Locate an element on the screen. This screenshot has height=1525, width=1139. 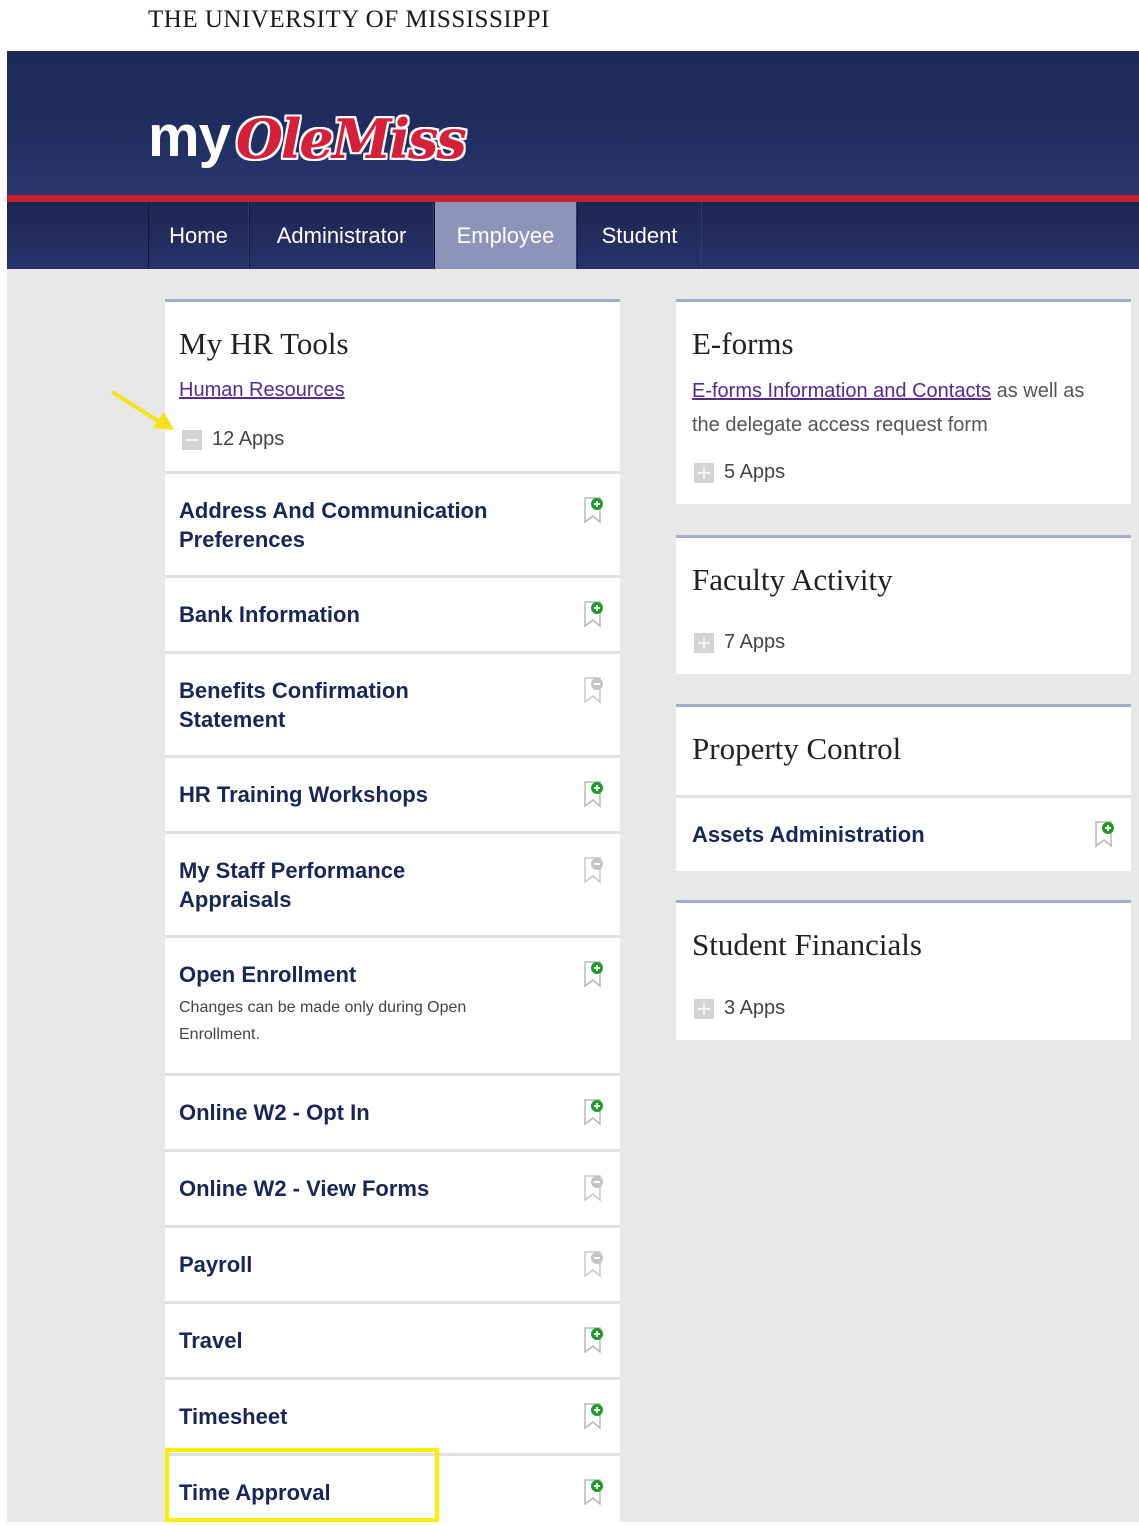
tab-student: Student is located at coordinates (639, 235).